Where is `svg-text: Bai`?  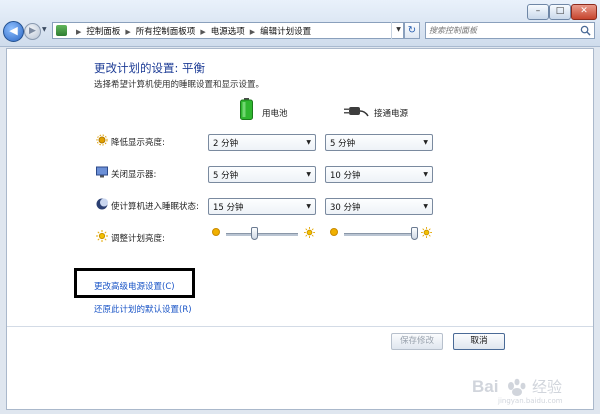
svg-text: Bai is located at coordinates (485, 386).